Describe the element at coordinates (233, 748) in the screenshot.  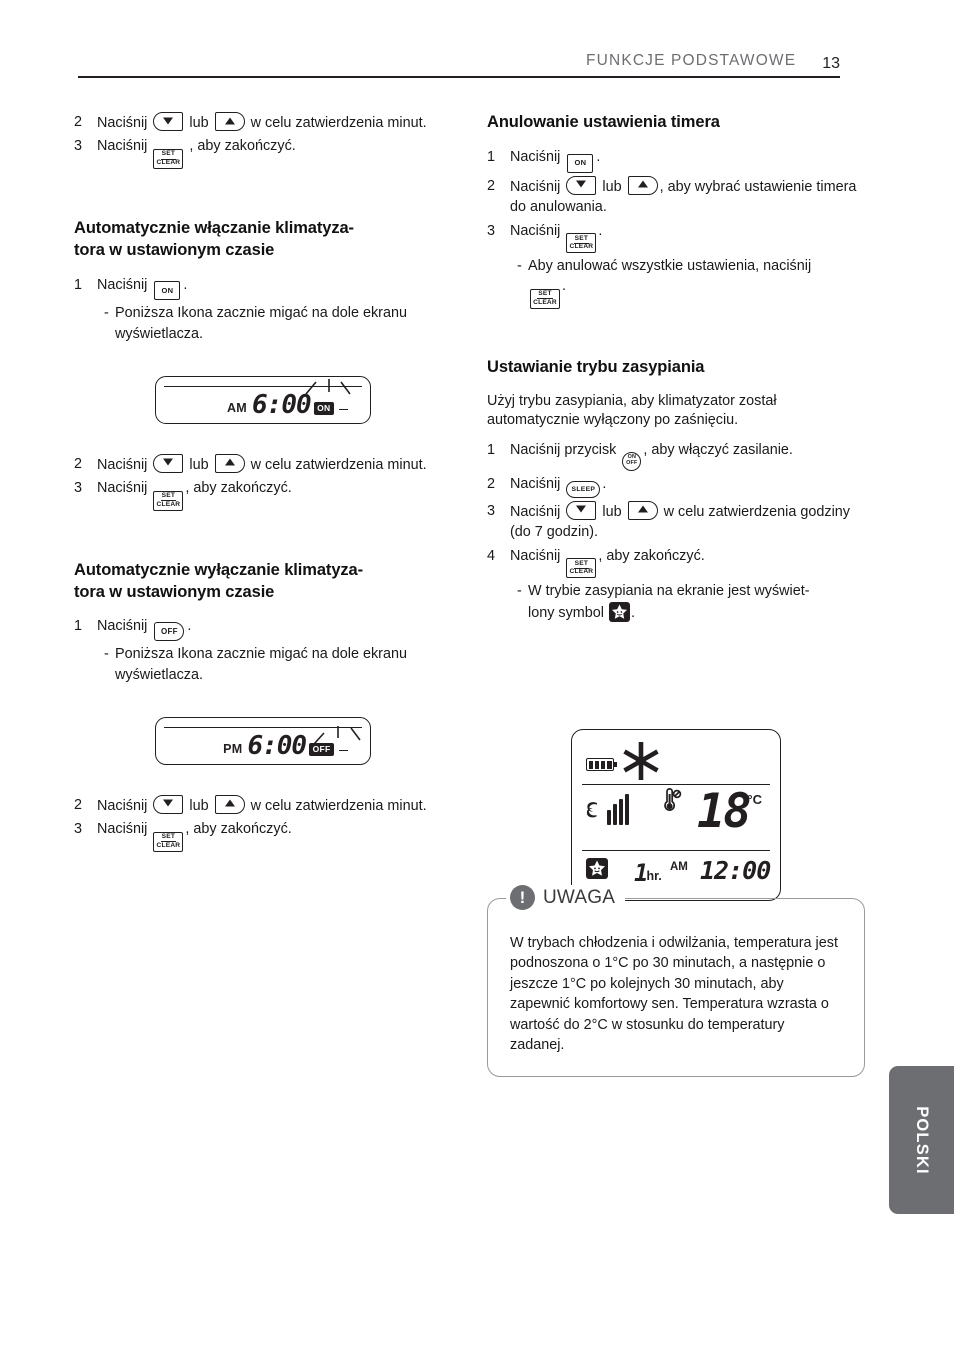
I see `lcd-ampm: PM` at that location.